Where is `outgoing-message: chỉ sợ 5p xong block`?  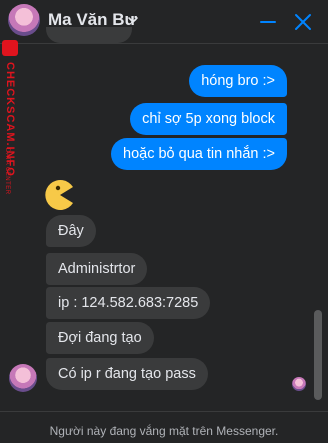
outgoing-message: chỉ sợ 5p xong block is located at coordinates (208, 119).